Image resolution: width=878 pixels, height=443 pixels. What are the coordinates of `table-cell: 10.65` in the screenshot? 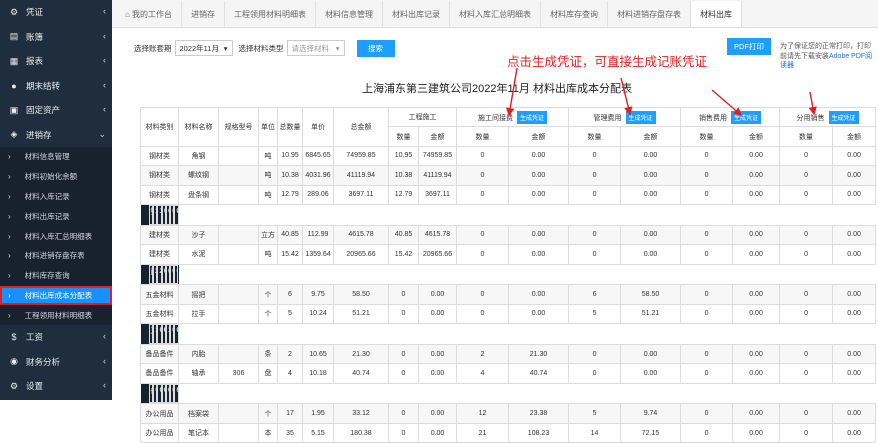 It's located at (318, 354).